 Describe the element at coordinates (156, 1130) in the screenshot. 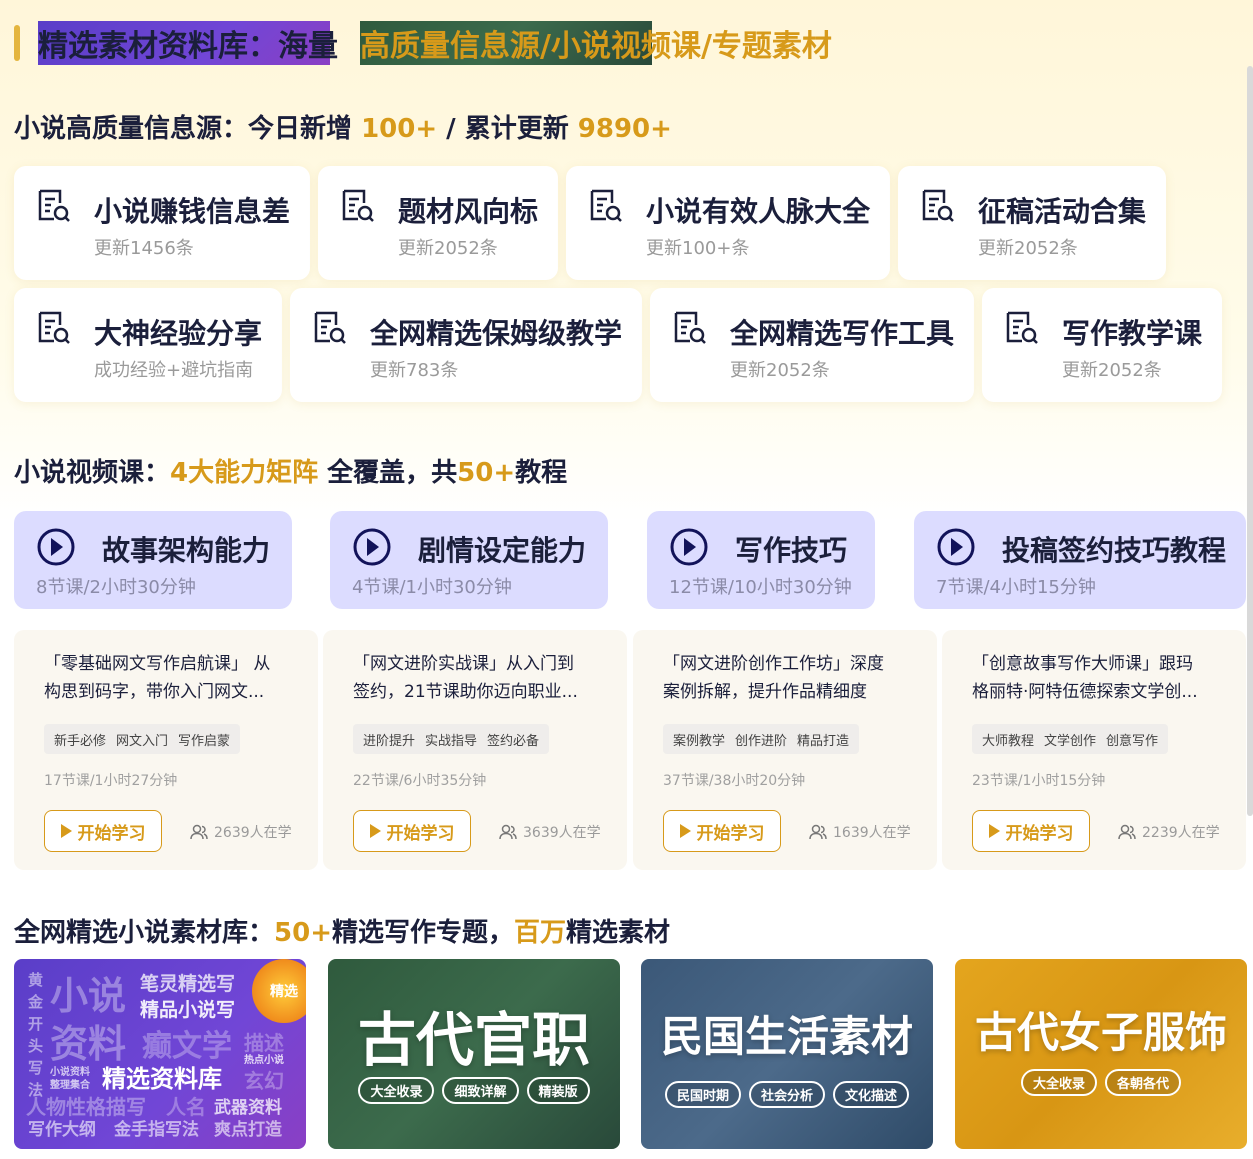

I see `tile-bg-word: 金手指写法` at that location.